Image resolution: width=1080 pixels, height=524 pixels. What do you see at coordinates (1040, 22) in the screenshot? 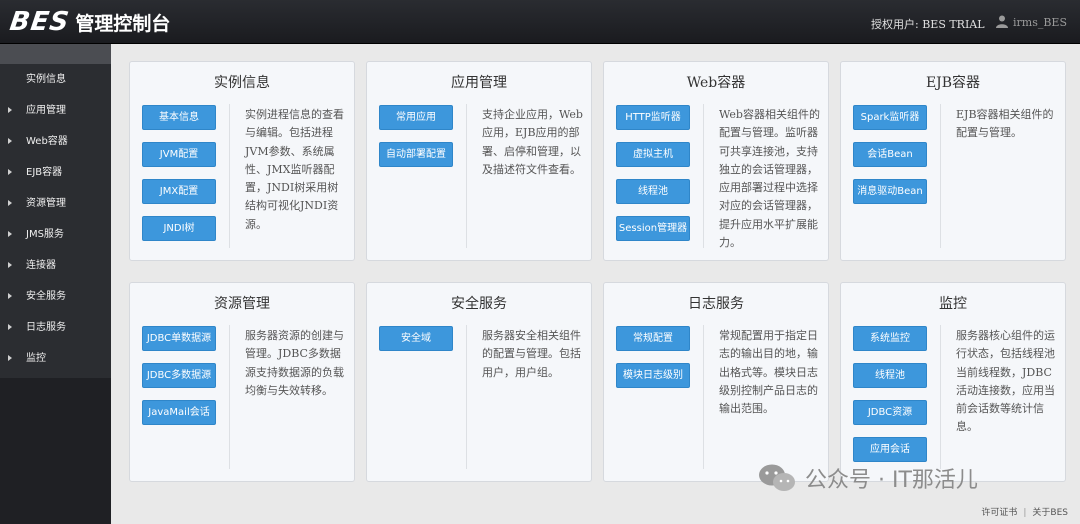
I see `user-menu: irms_BES` at bounding box center [1040, 22].